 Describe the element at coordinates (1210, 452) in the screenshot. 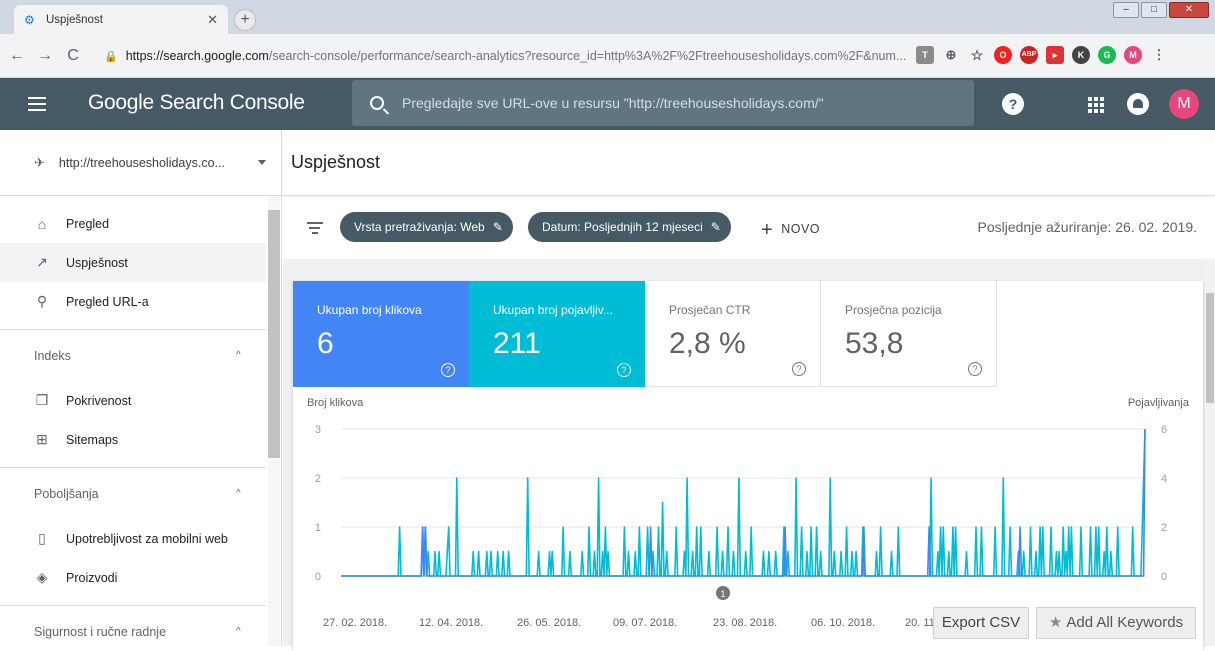

I see `main-scrollbar` at that location.